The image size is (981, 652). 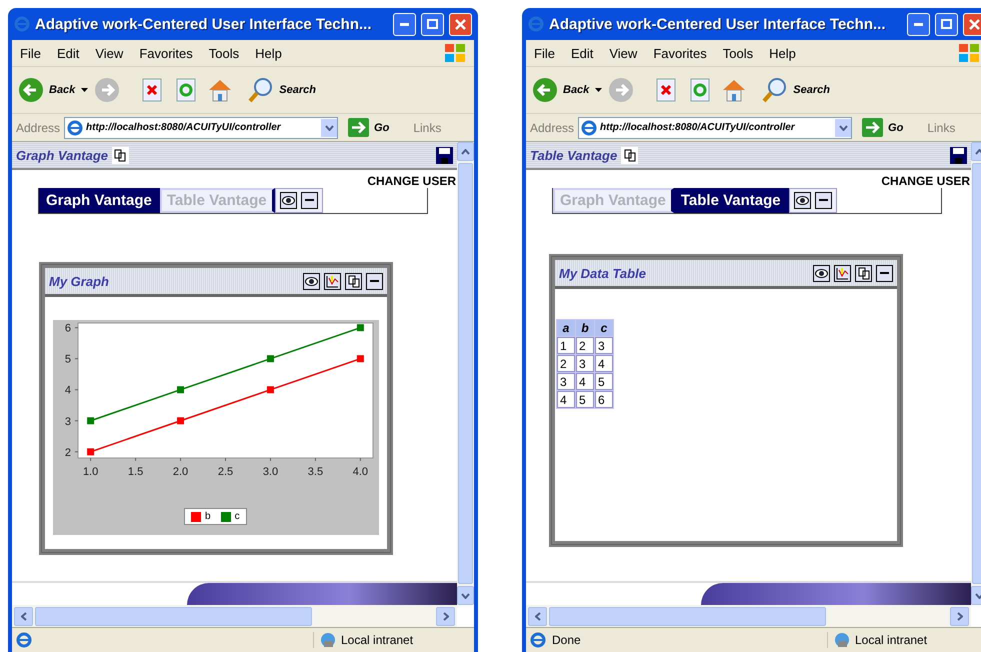 I want to click on scroll-up-button, so click(x=465, y=151).